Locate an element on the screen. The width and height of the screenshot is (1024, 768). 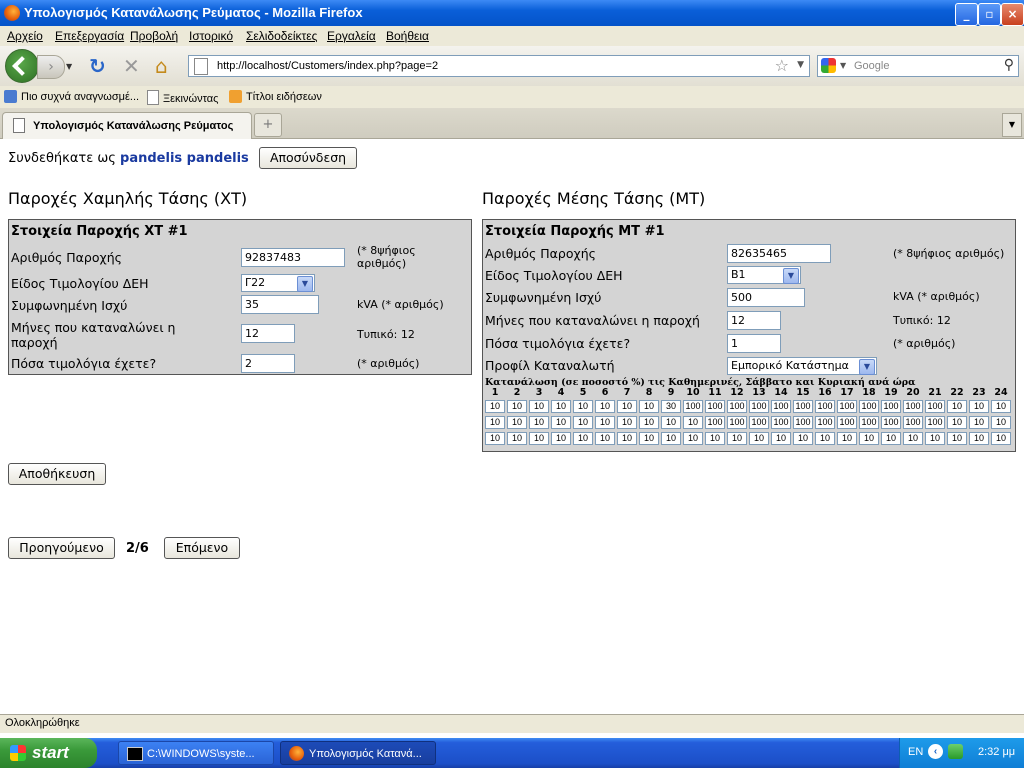
minimize-button: _ is located at coordinates (966, 14).